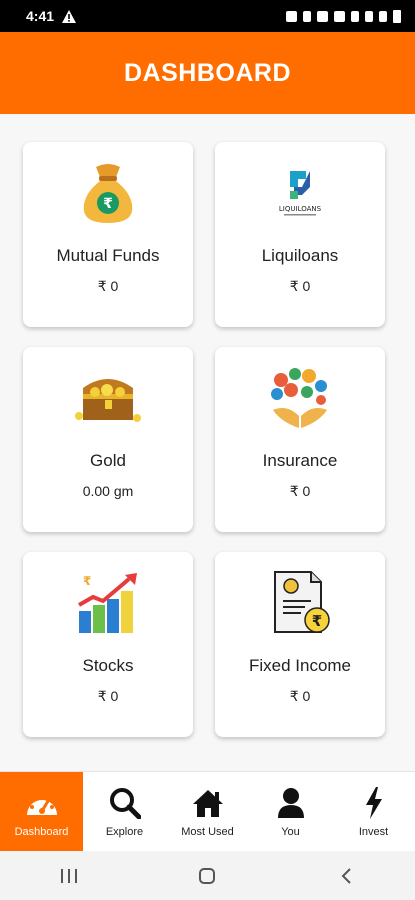 The image size is (415, 900). I want to click on recent-apps-button, so click(69, 876).